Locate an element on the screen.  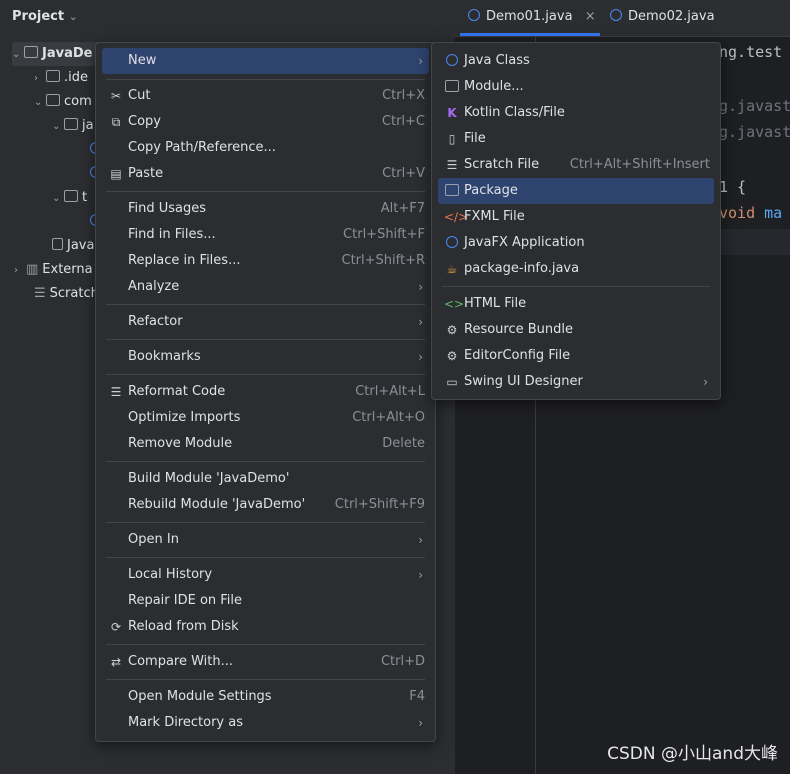
html-icon: <> is located at coordinates (454, 304).